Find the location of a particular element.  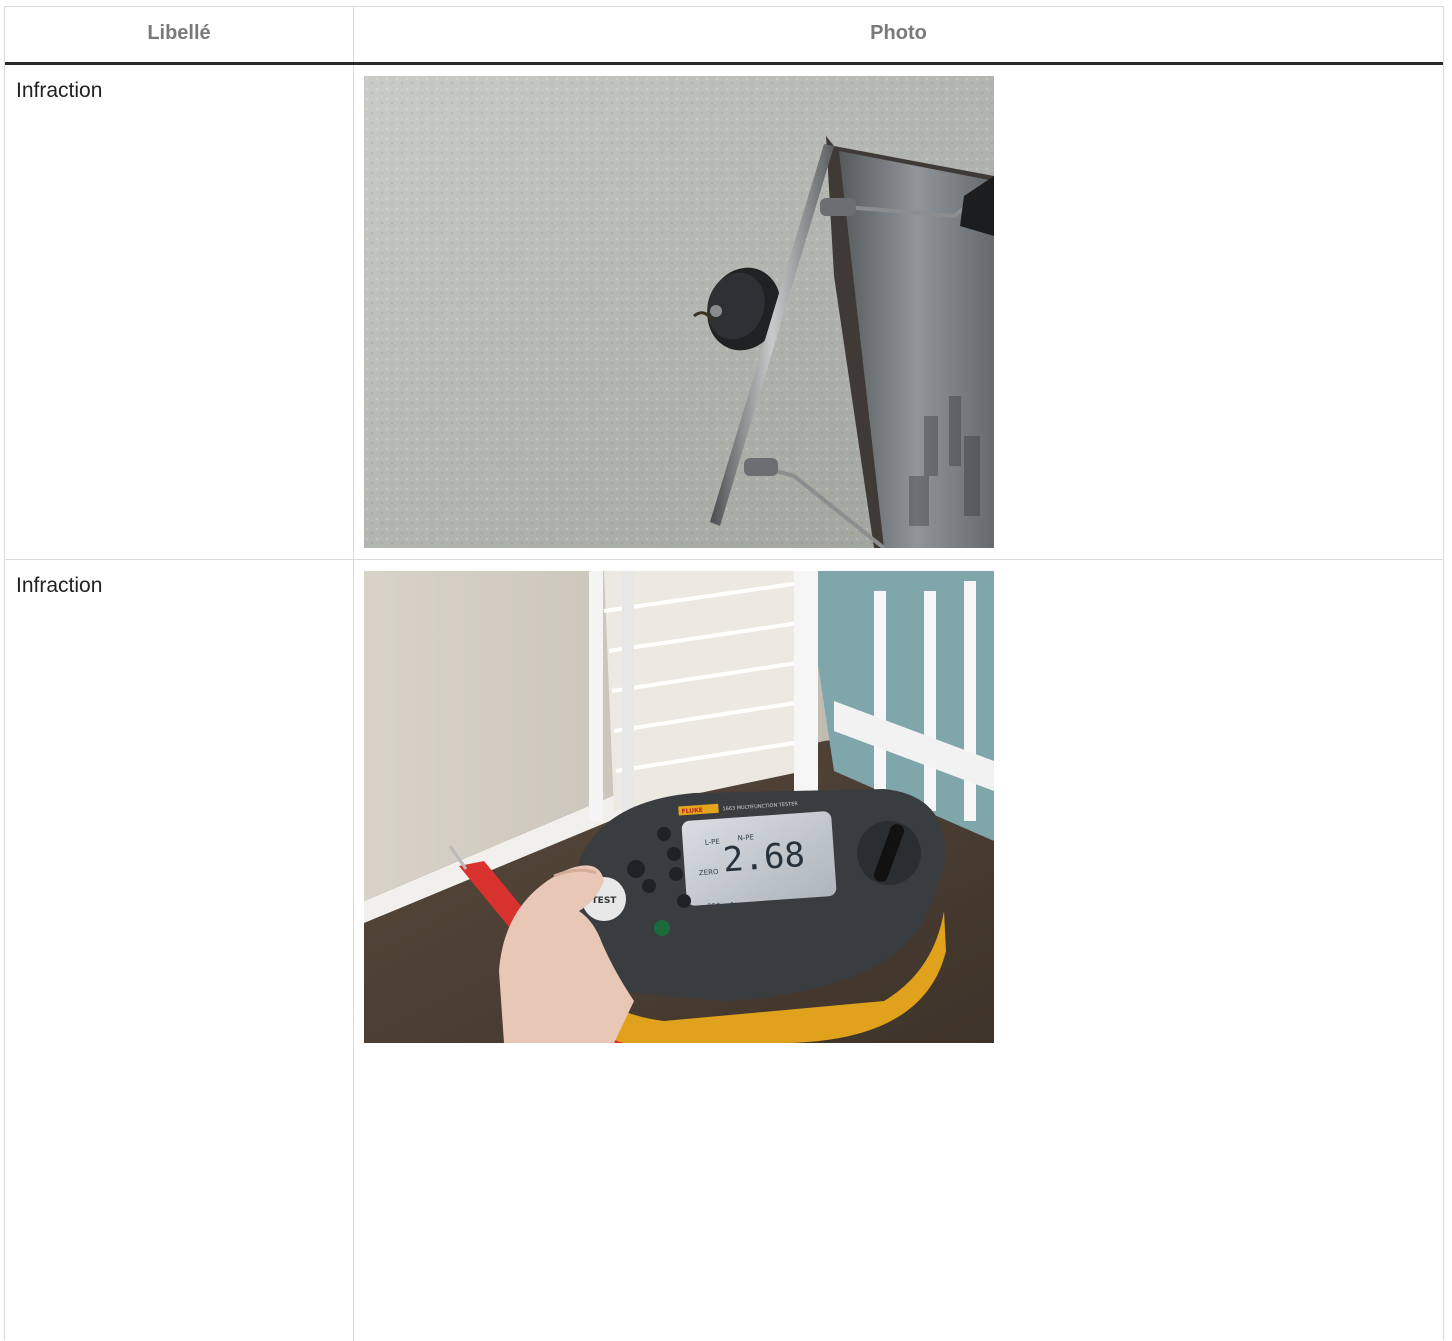

tester-brand: FLUKE is located at coordinates (692, 811).